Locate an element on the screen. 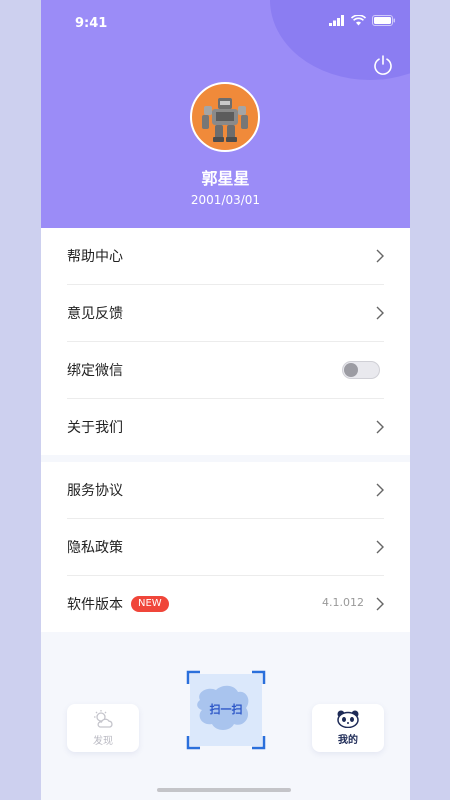 This screenshot has height=800, width=450. battery-icon is located at coordinates (383, 20).